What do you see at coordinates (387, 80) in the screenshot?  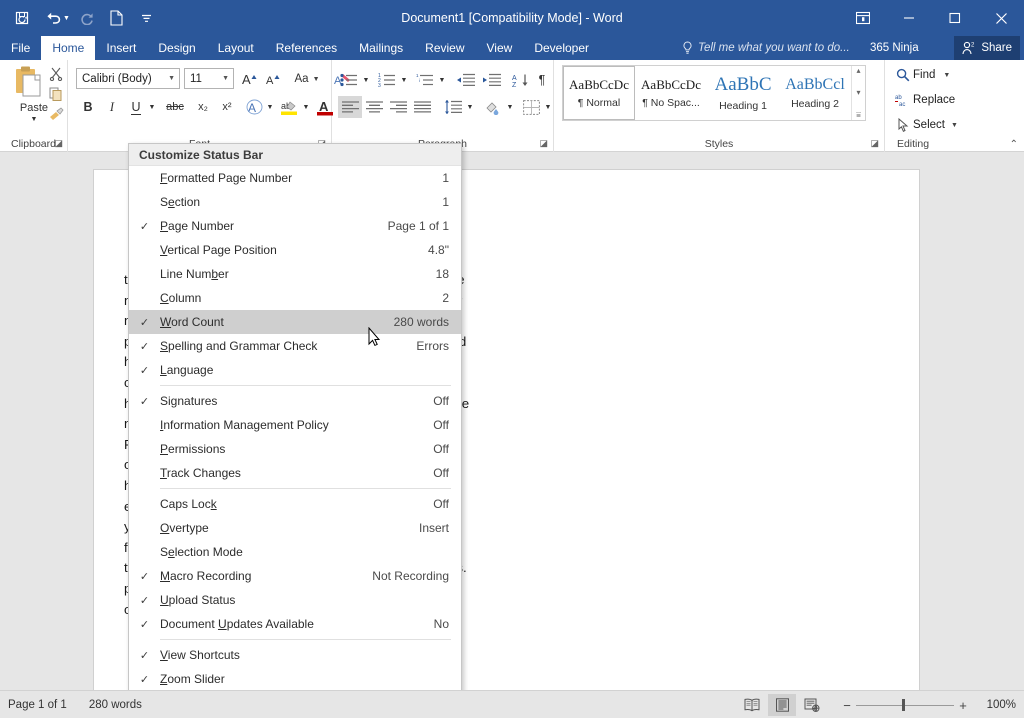 I see `numbering-icon: 123` at bounding box center [387, 80].